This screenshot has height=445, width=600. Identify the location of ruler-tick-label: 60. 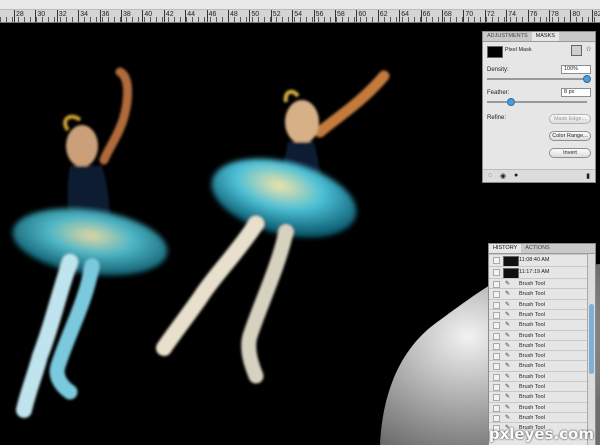
(362, 14).